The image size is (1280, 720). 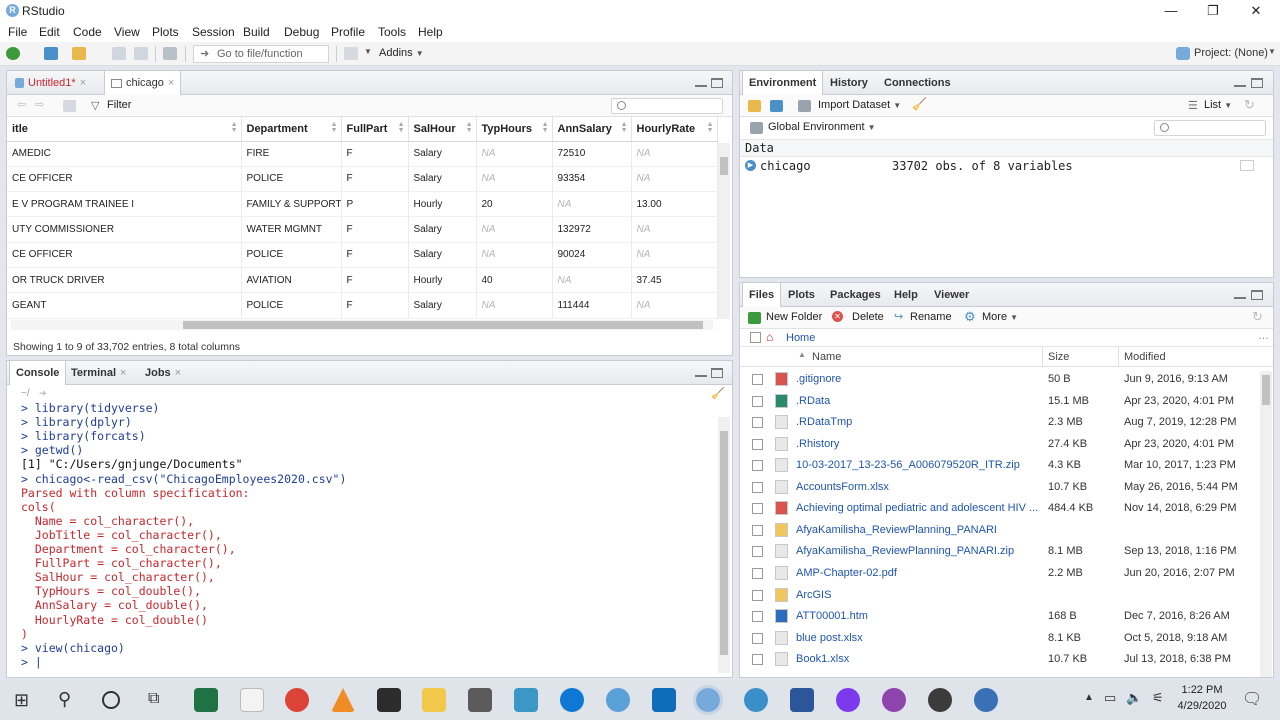 What do you see at coordinates (206, 700) in the screenshot?
I see `excel-icon` at bounding box center [206, 700].